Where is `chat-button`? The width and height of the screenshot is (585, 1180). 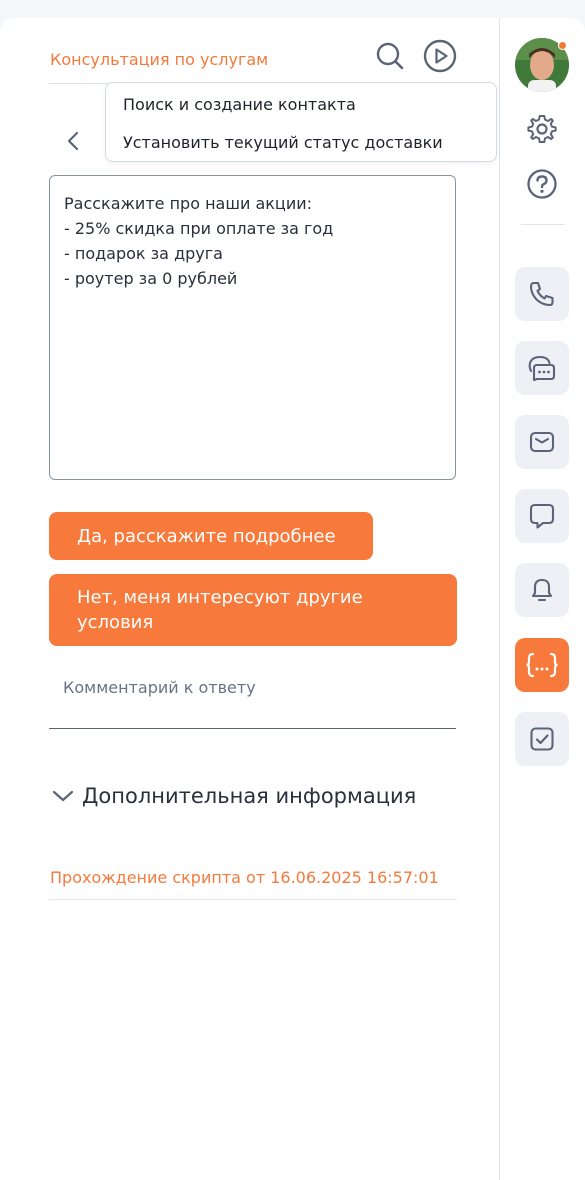
chat-button is located at coordinates (542, 368).